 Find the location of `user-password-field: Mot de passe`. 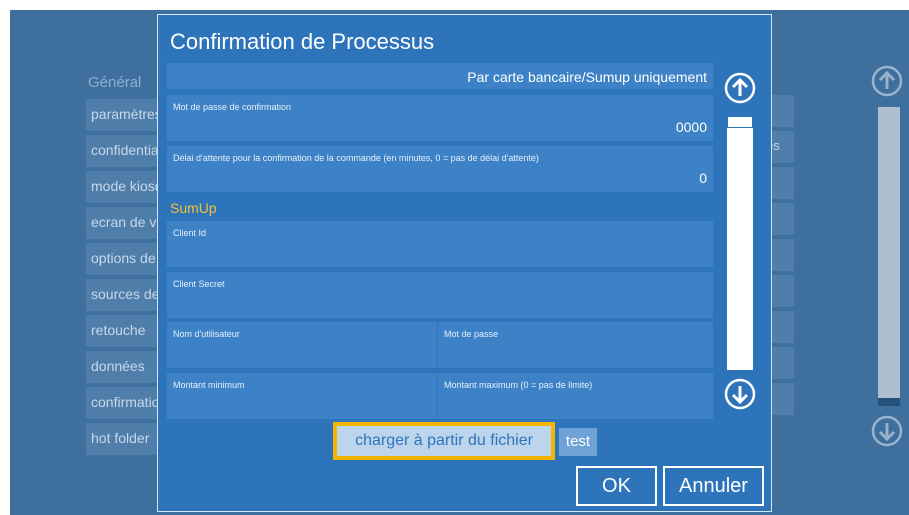

user-password-field: Mot de passe is located at coordinates (575, 345).